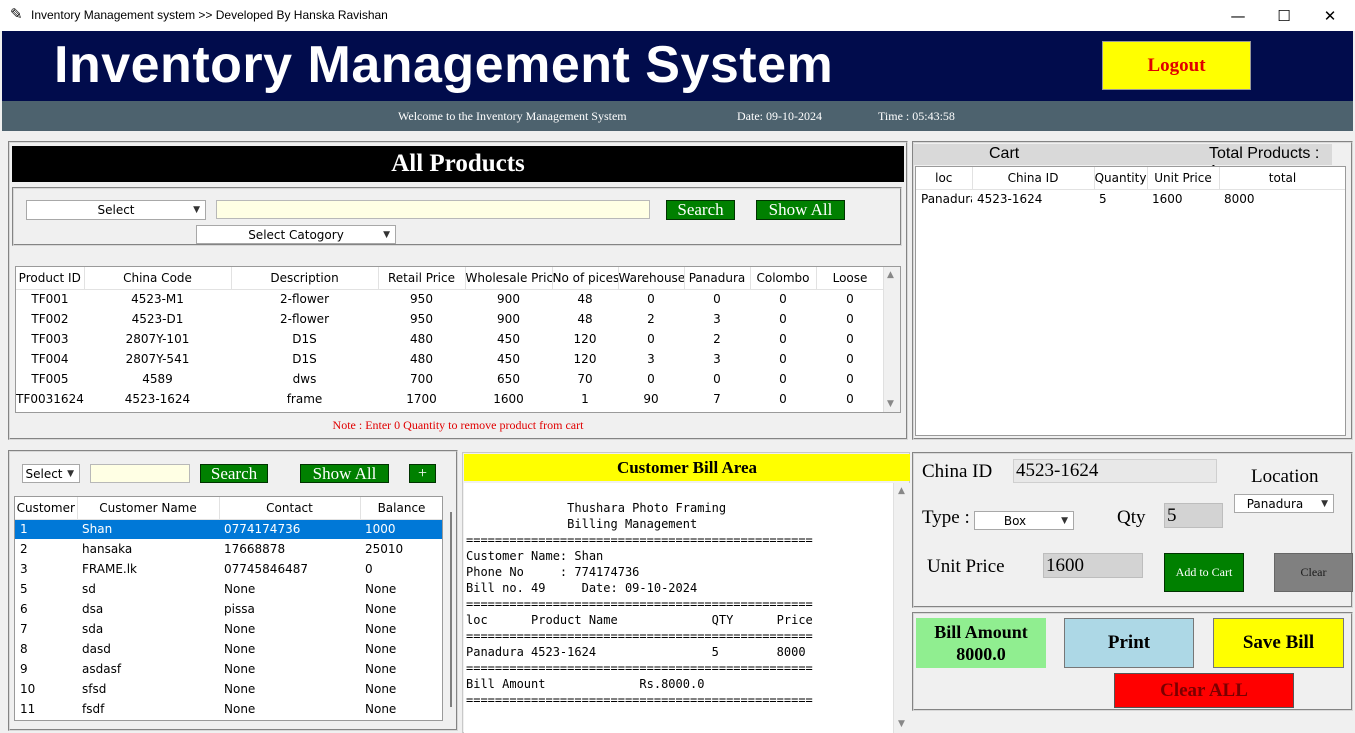  Describe the element at coordinates (296, 234) in the screenshot. I see `category-select: Select Catogory ▼` at that location.